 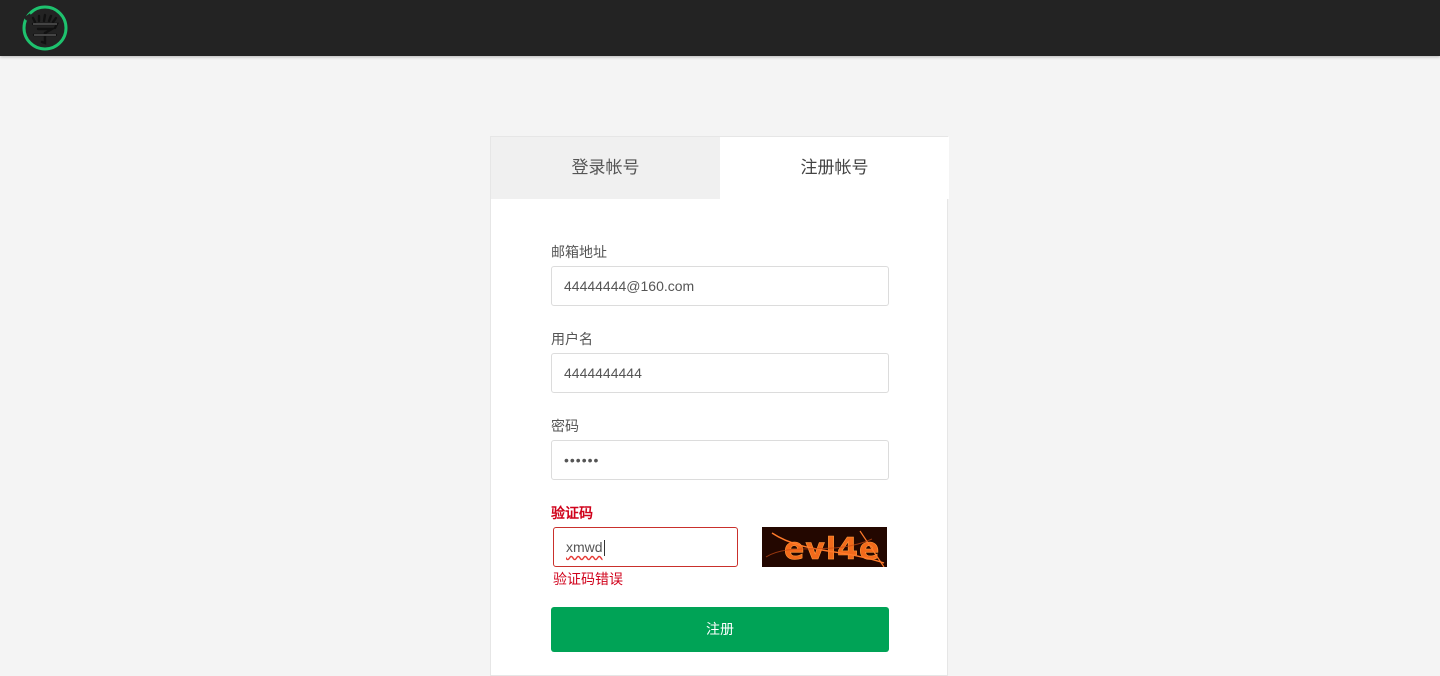 I want to click on captcha-value: xmwd, so click(x=584, y=547).